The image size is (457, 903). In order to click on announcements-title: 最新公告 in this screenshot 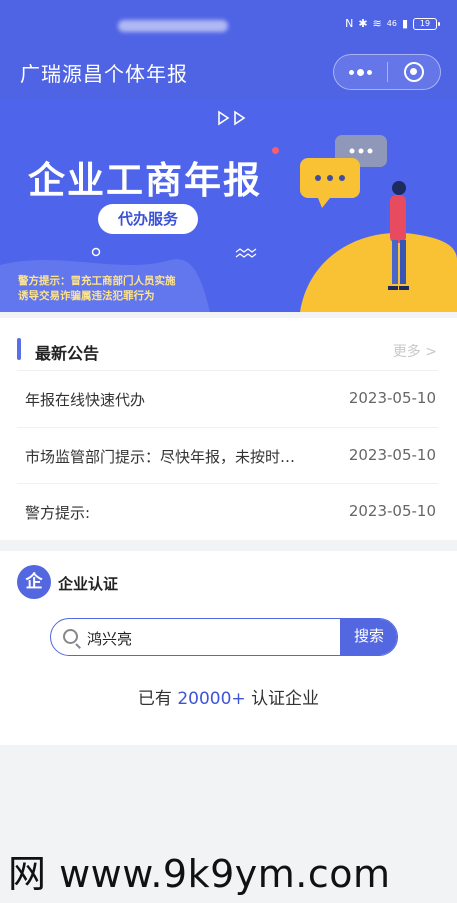, I will do `click(67, 353)`.